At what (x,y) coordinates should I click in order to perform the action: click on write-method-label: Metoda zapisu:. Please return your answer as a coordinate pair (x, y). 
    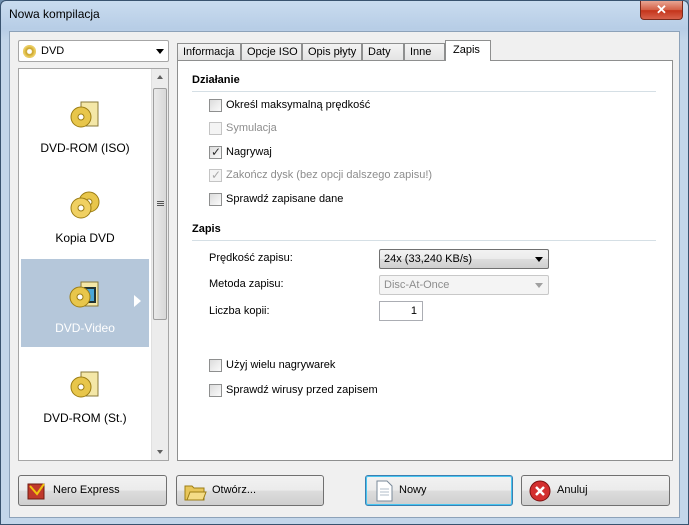
    Looking at the image, I should click on (246, 284).